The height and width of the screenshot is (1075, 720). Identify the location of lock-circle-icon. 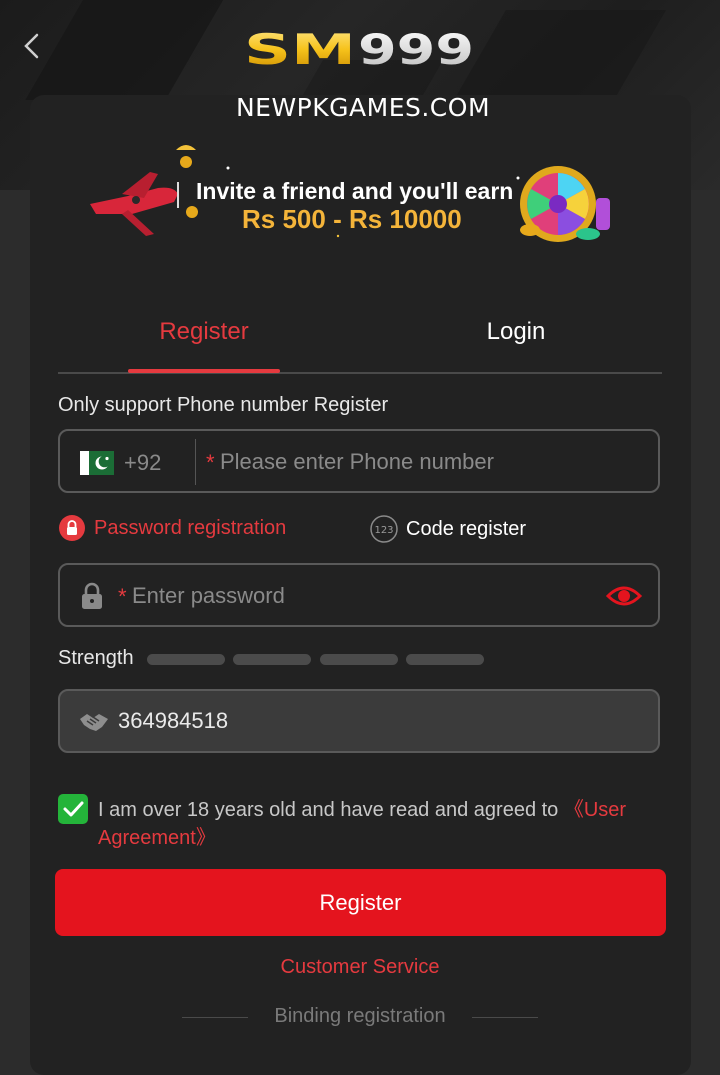
(72, 528).